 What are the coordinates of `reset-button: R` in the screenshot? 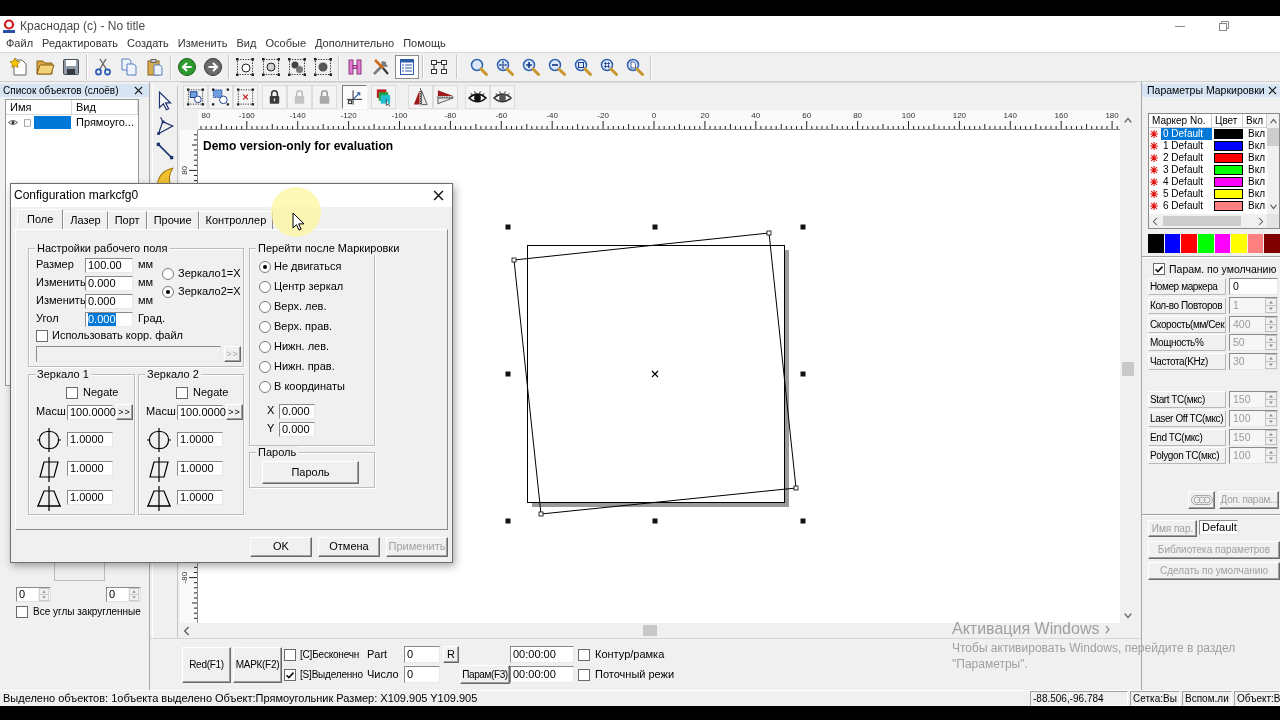 It's located at (451, 654).